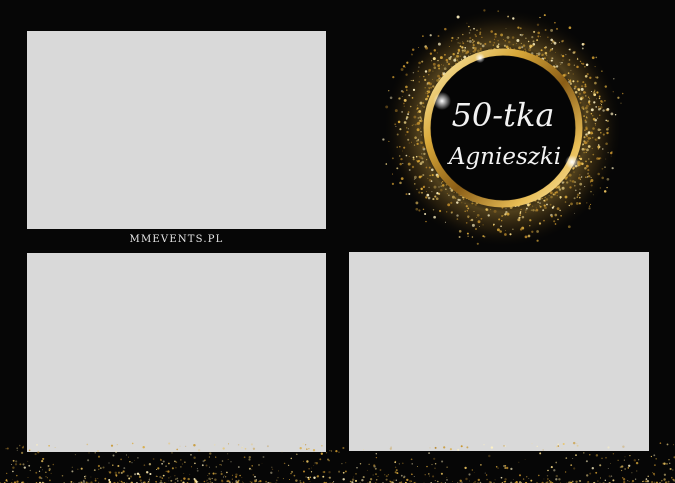  I want to click on watermark-text: MMEVENTS.PL, so click(176, 239).